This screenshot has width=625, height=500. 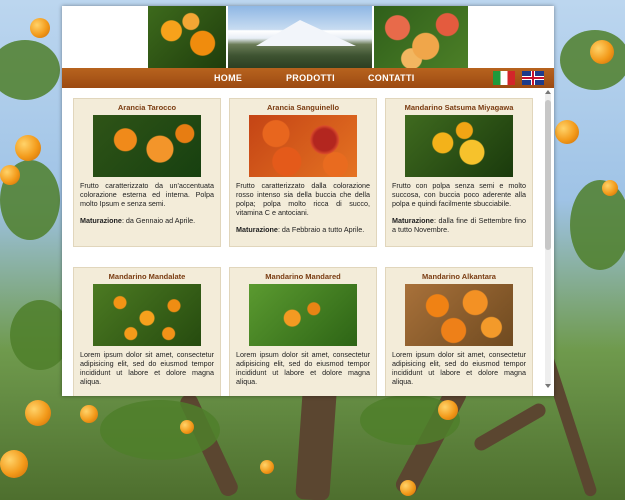 What do you see at coordinates (459, 276) in the screenshot?
I see `product-title: Mandarino Alkantara` at bounding box center [459, 276].